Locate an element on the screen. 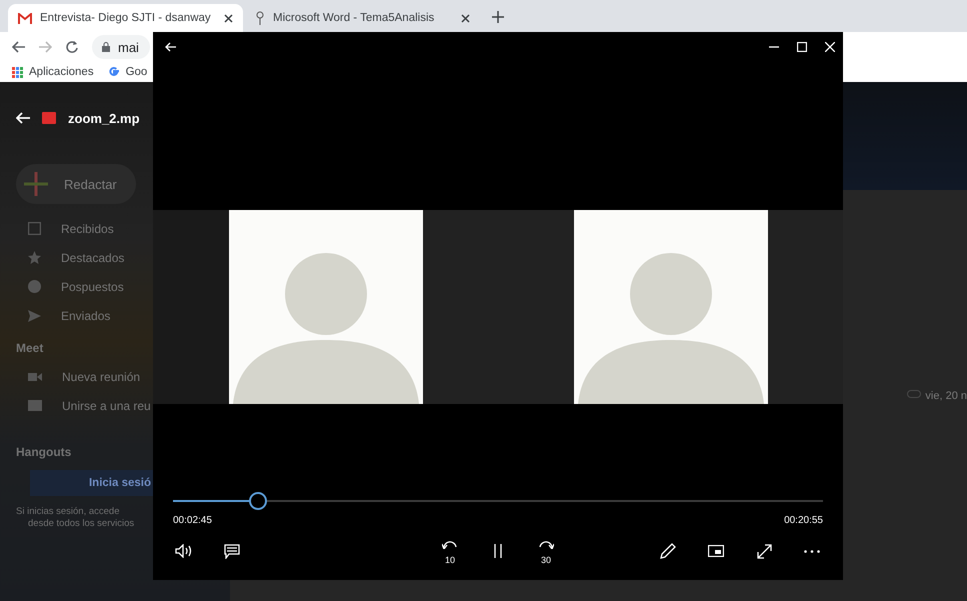 The image size is (967, 601). nav-item: Recibidos is located at coordinates (65, 228).